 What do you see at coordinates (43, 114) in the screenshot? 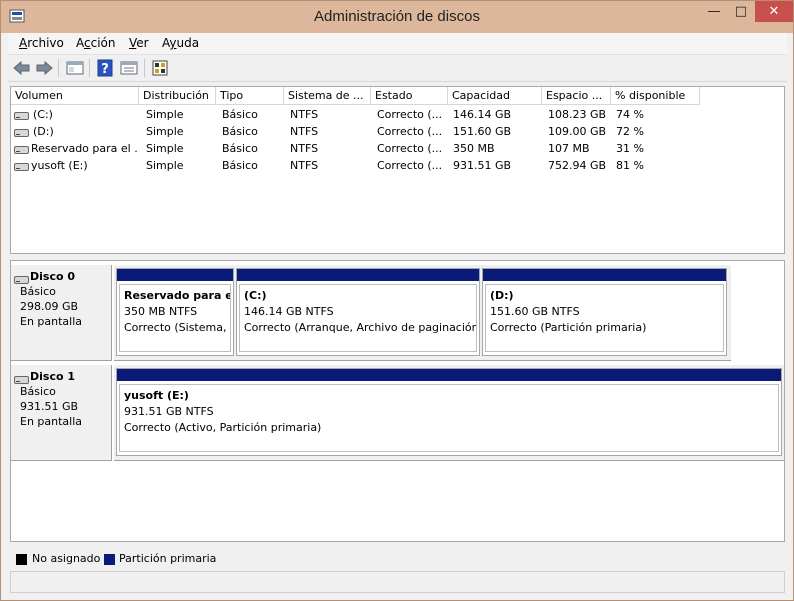
I see `cell-volumen: (C:)` at bounding box center [43, 114].